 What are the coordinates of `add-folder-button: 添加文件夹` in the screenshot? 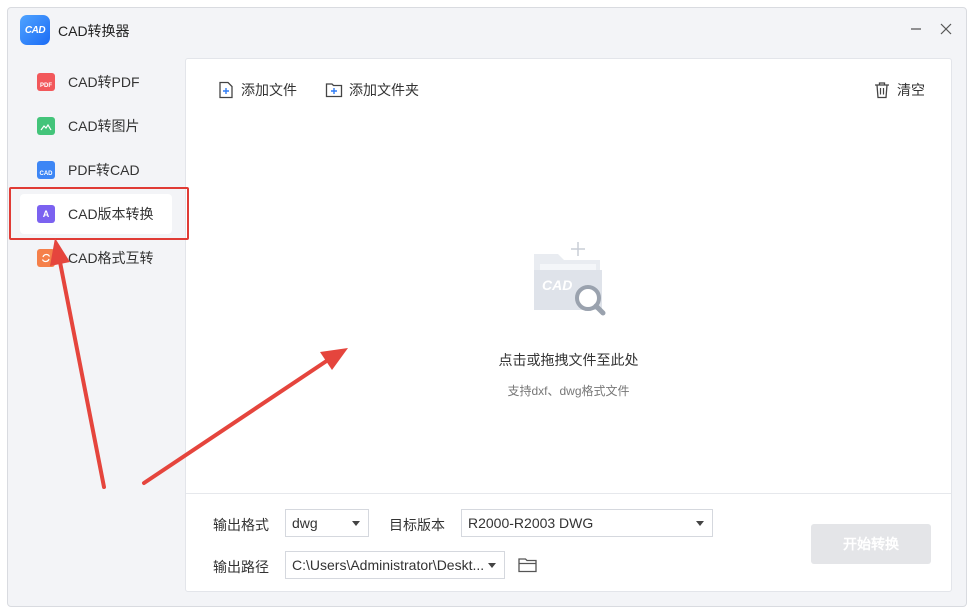 It's located at (372, 90).